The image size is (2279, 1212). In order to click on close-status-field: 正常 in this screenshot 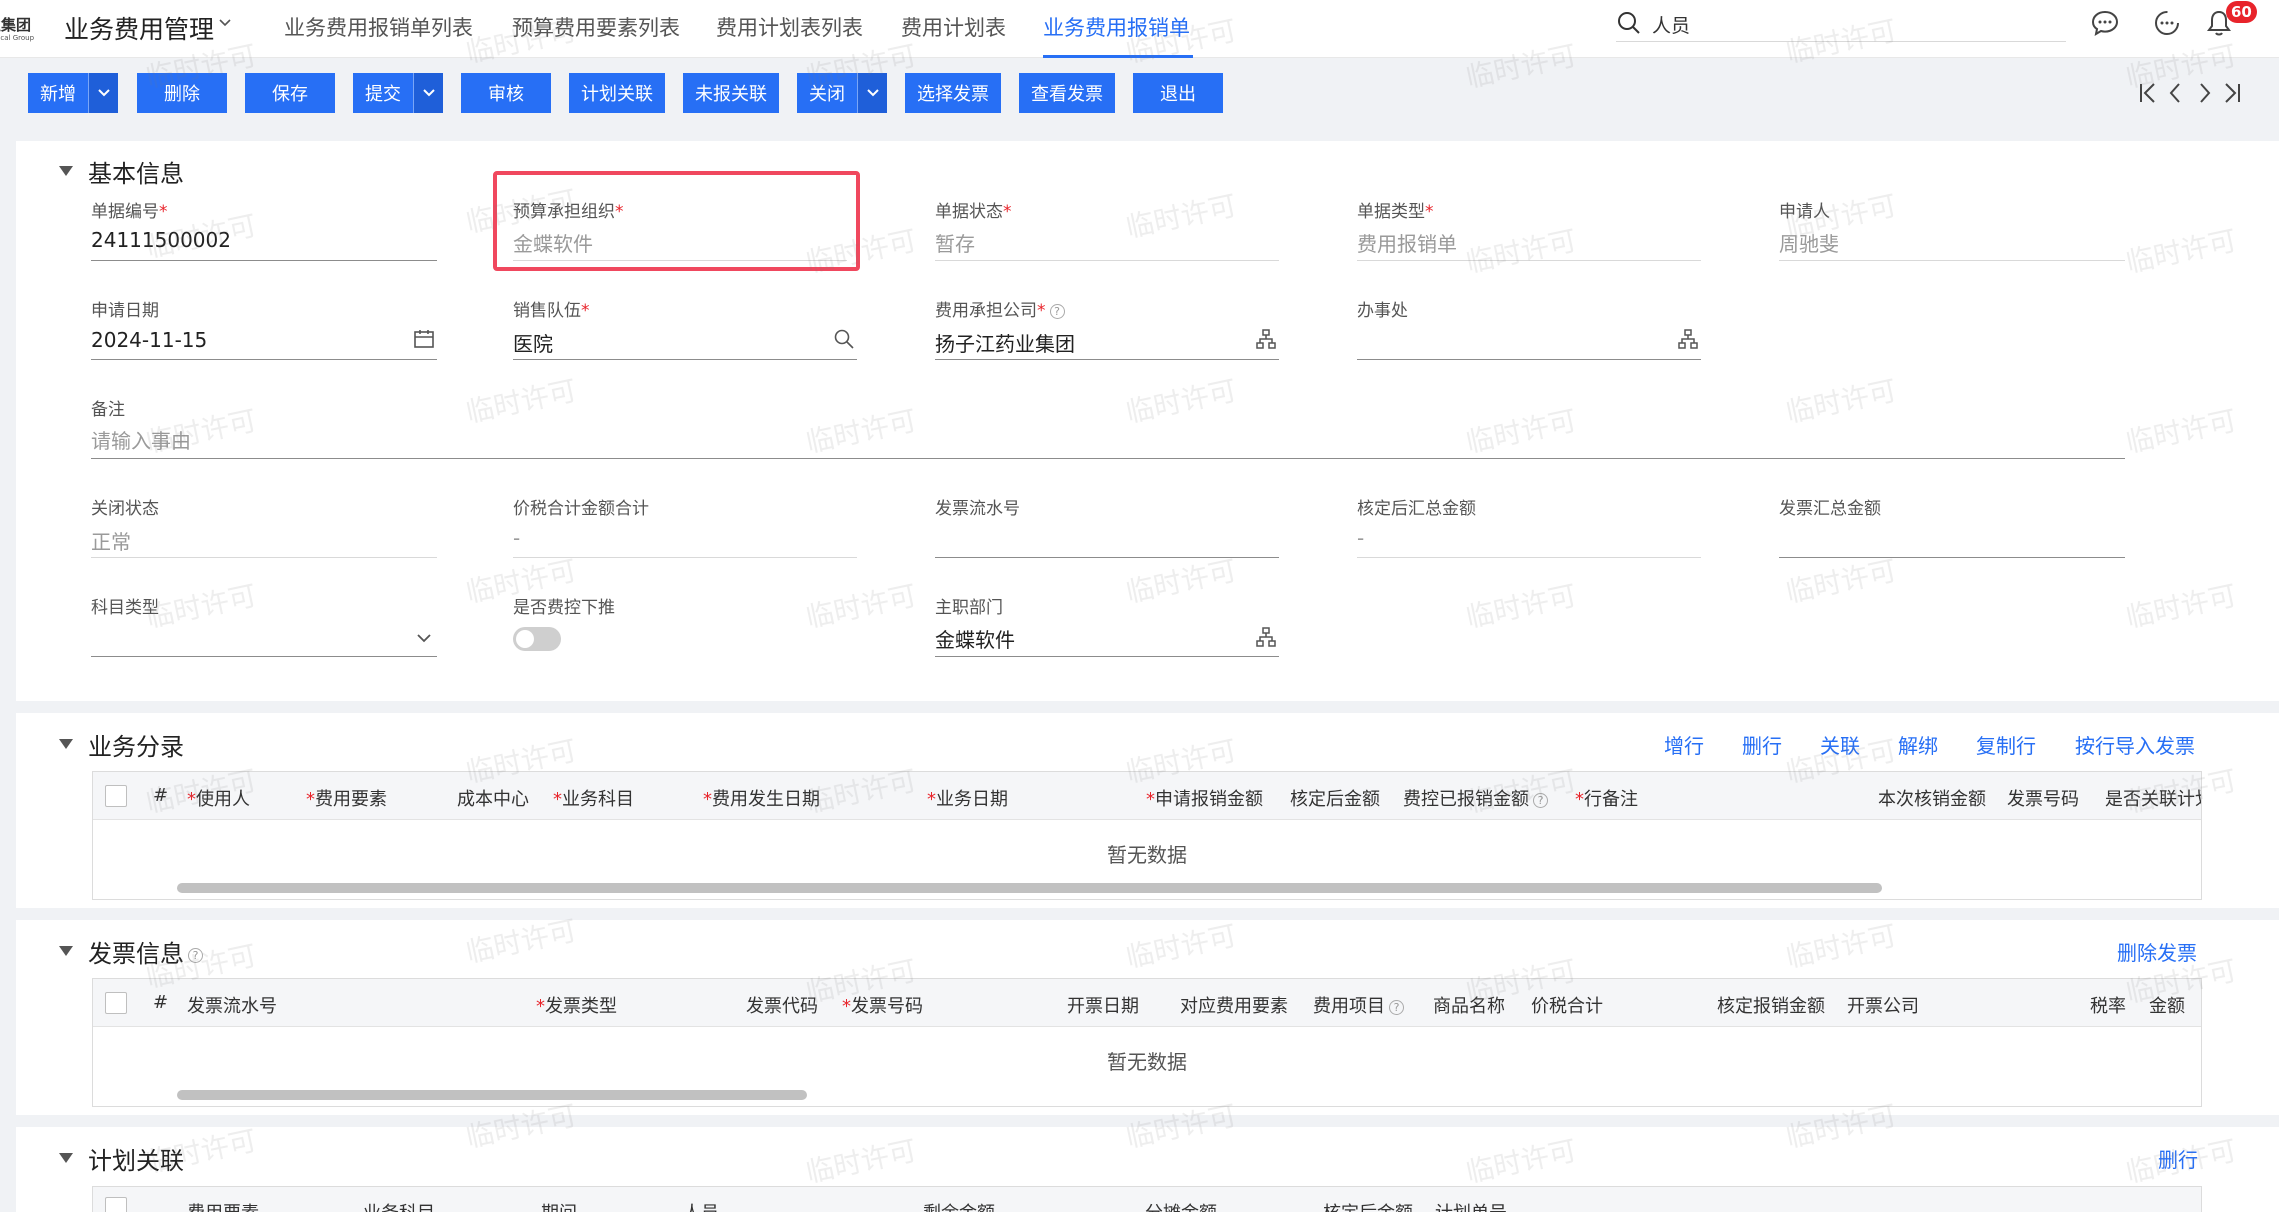, I will do `click(111, 542)`.